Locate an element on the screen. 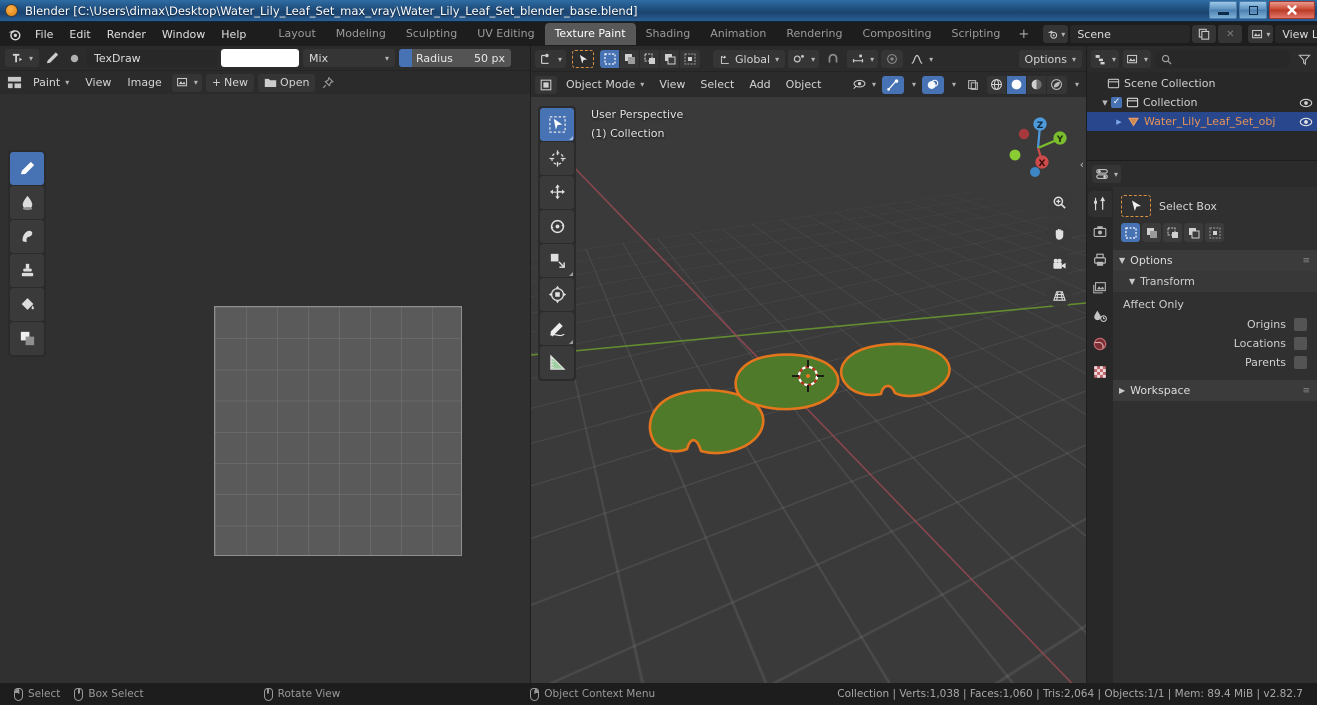  tool-draw is located at coordinates (27, 168).